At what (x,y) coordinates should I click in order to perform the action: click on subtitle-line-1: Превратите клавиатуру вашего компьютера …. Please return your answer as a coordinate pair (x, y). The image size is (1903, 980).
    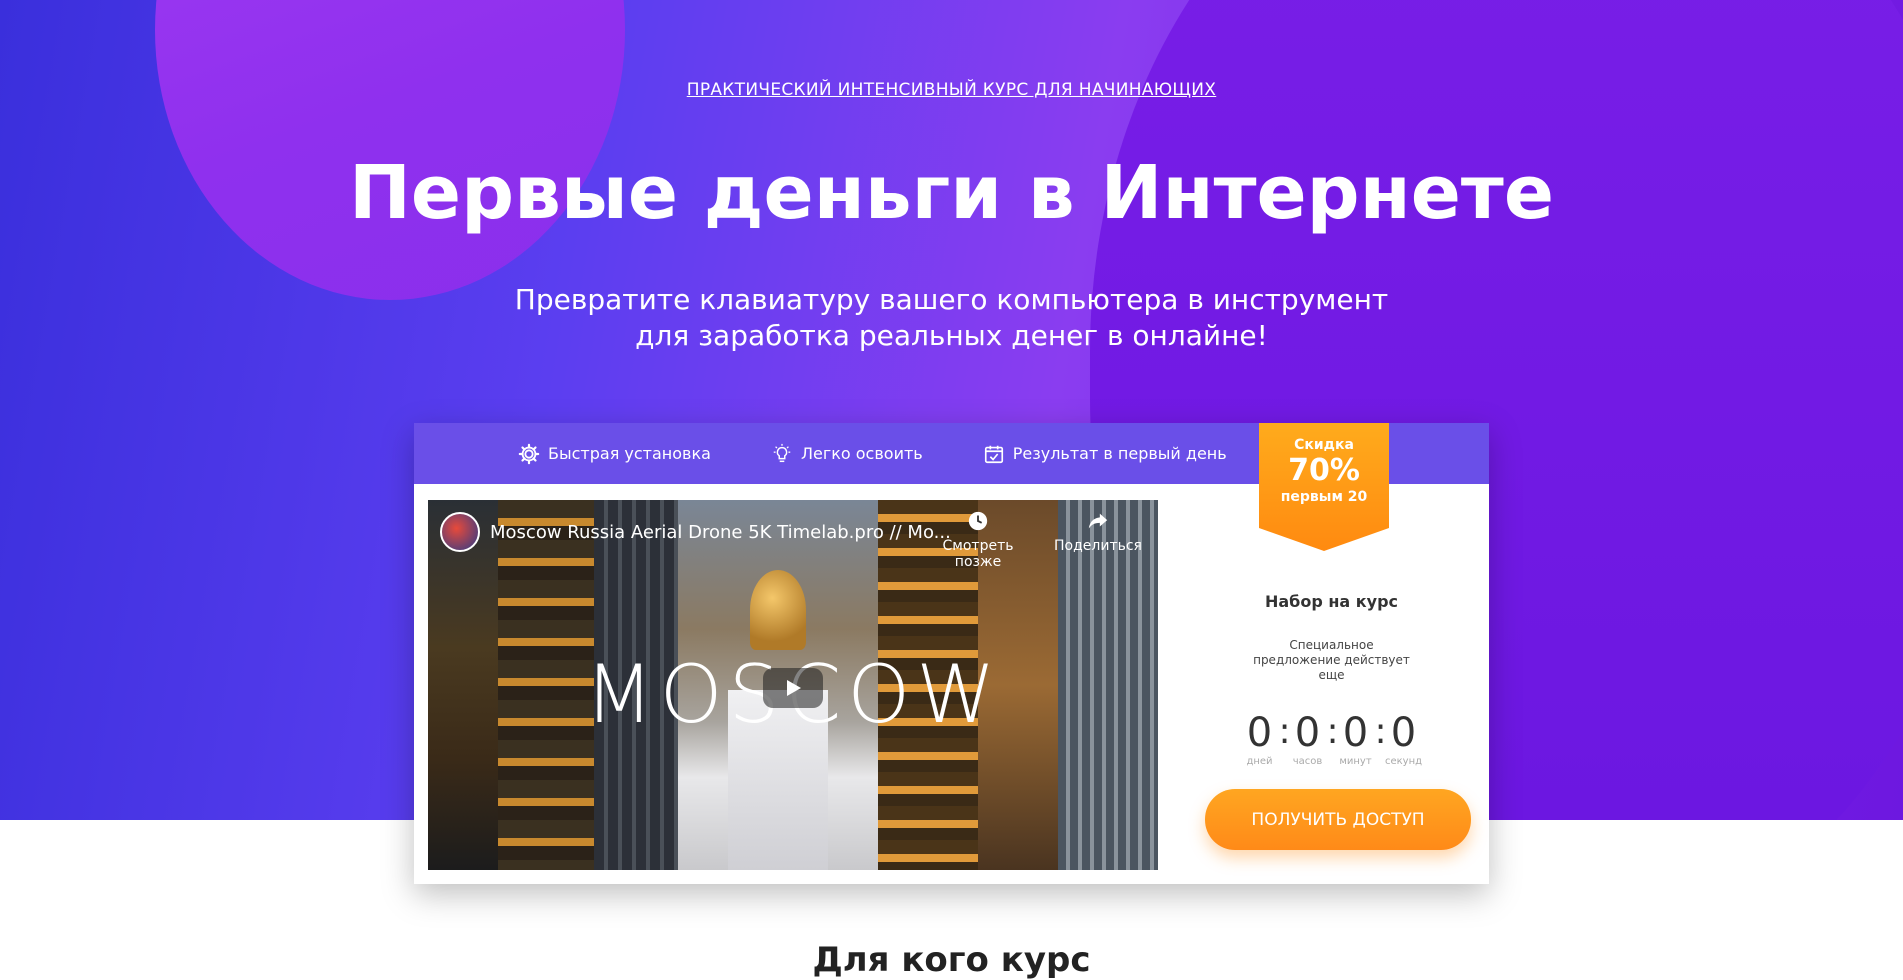
    Looking at the image, I should click on (951, 299).